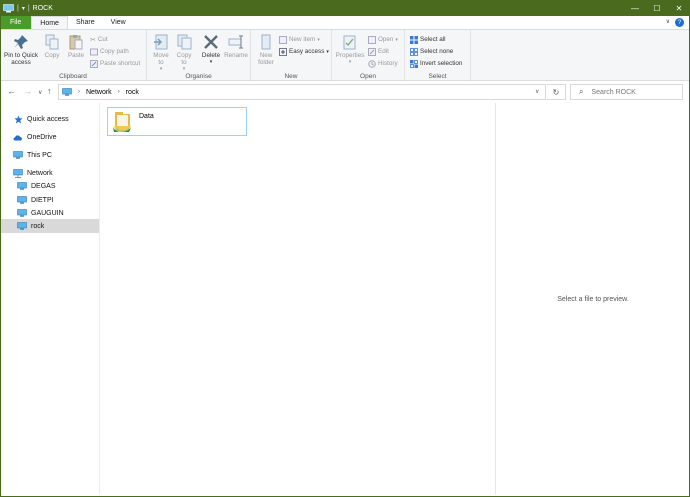 The width and height of the screenshot is (690, 497). Describe the element at coordinates (23, 8) in the screenshot. I see `customize-toolbar-chevron-icon: ▾` at that location.